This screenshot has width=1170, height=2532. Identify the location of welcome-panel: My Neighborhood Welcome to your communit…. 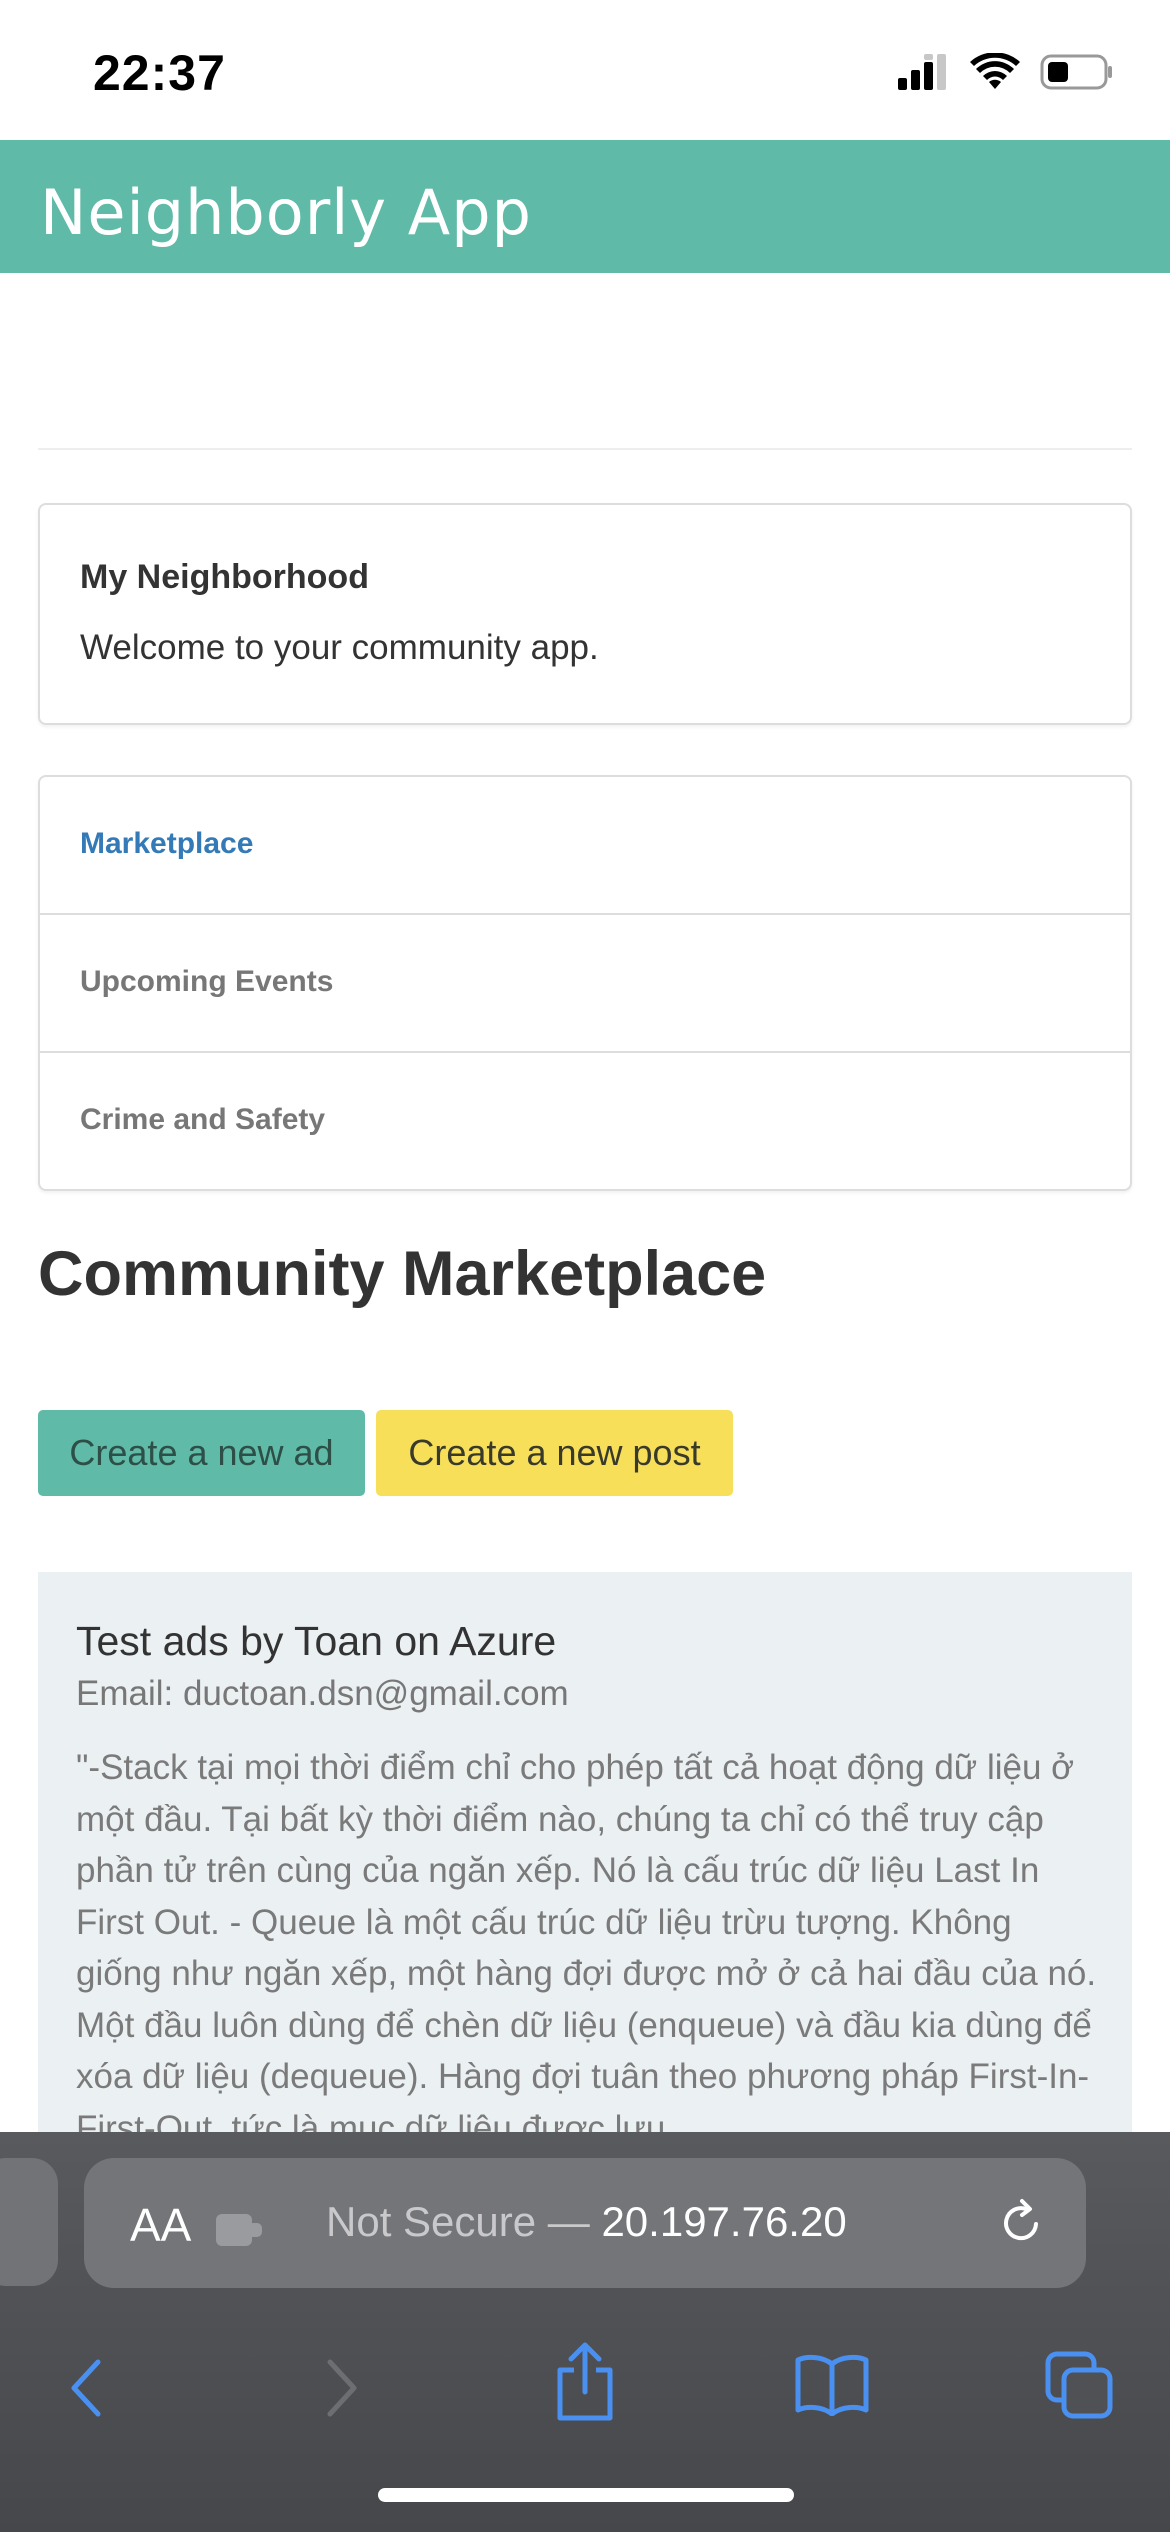
(585, 614).